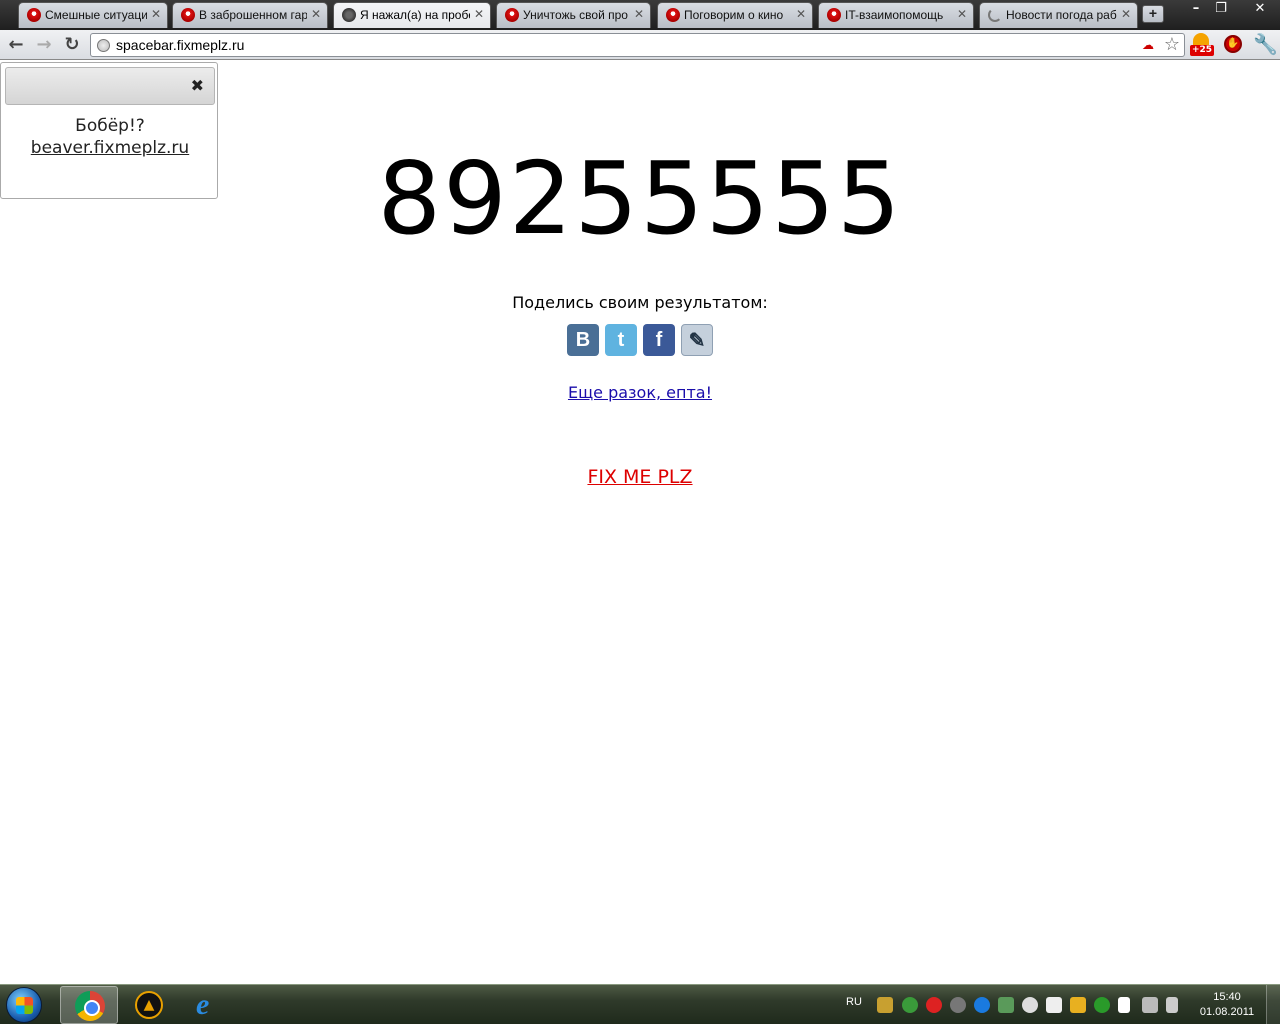 The height and width of the screenshot is (1025, 1280). Describe the element at coordinates (96, 15) in the screenshot. I see `tab-title: Смешные ситуации` at that location.